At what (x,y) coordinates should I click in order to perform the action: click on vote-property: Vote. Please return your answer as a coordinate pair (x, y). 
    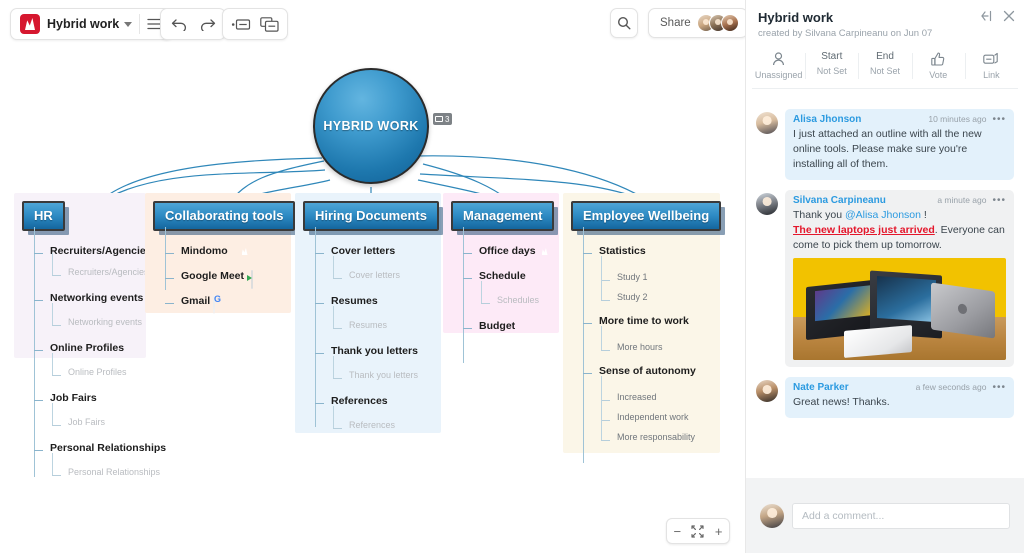
    Looking at the image, I should click on (938, 64).